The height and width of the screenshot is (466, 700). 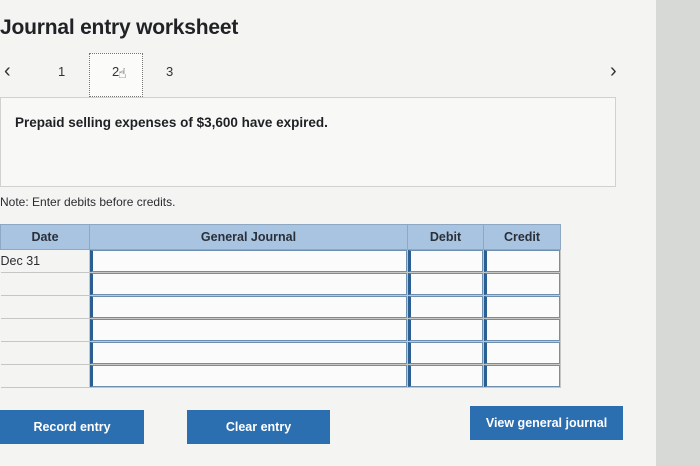 What do you see at coordinates (258, 427) in the screenshot?
I see `clear-entry-button: Clear entry` at bounding box center [258, 427].